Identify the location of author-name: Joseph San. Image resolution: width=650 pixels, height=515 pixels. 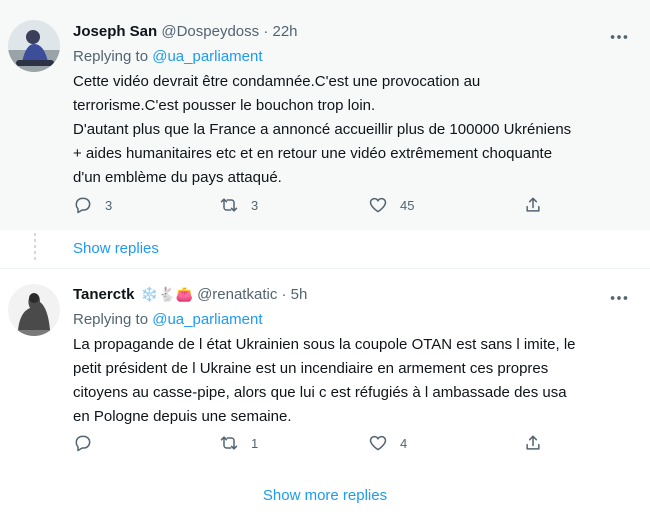
(115, 31).